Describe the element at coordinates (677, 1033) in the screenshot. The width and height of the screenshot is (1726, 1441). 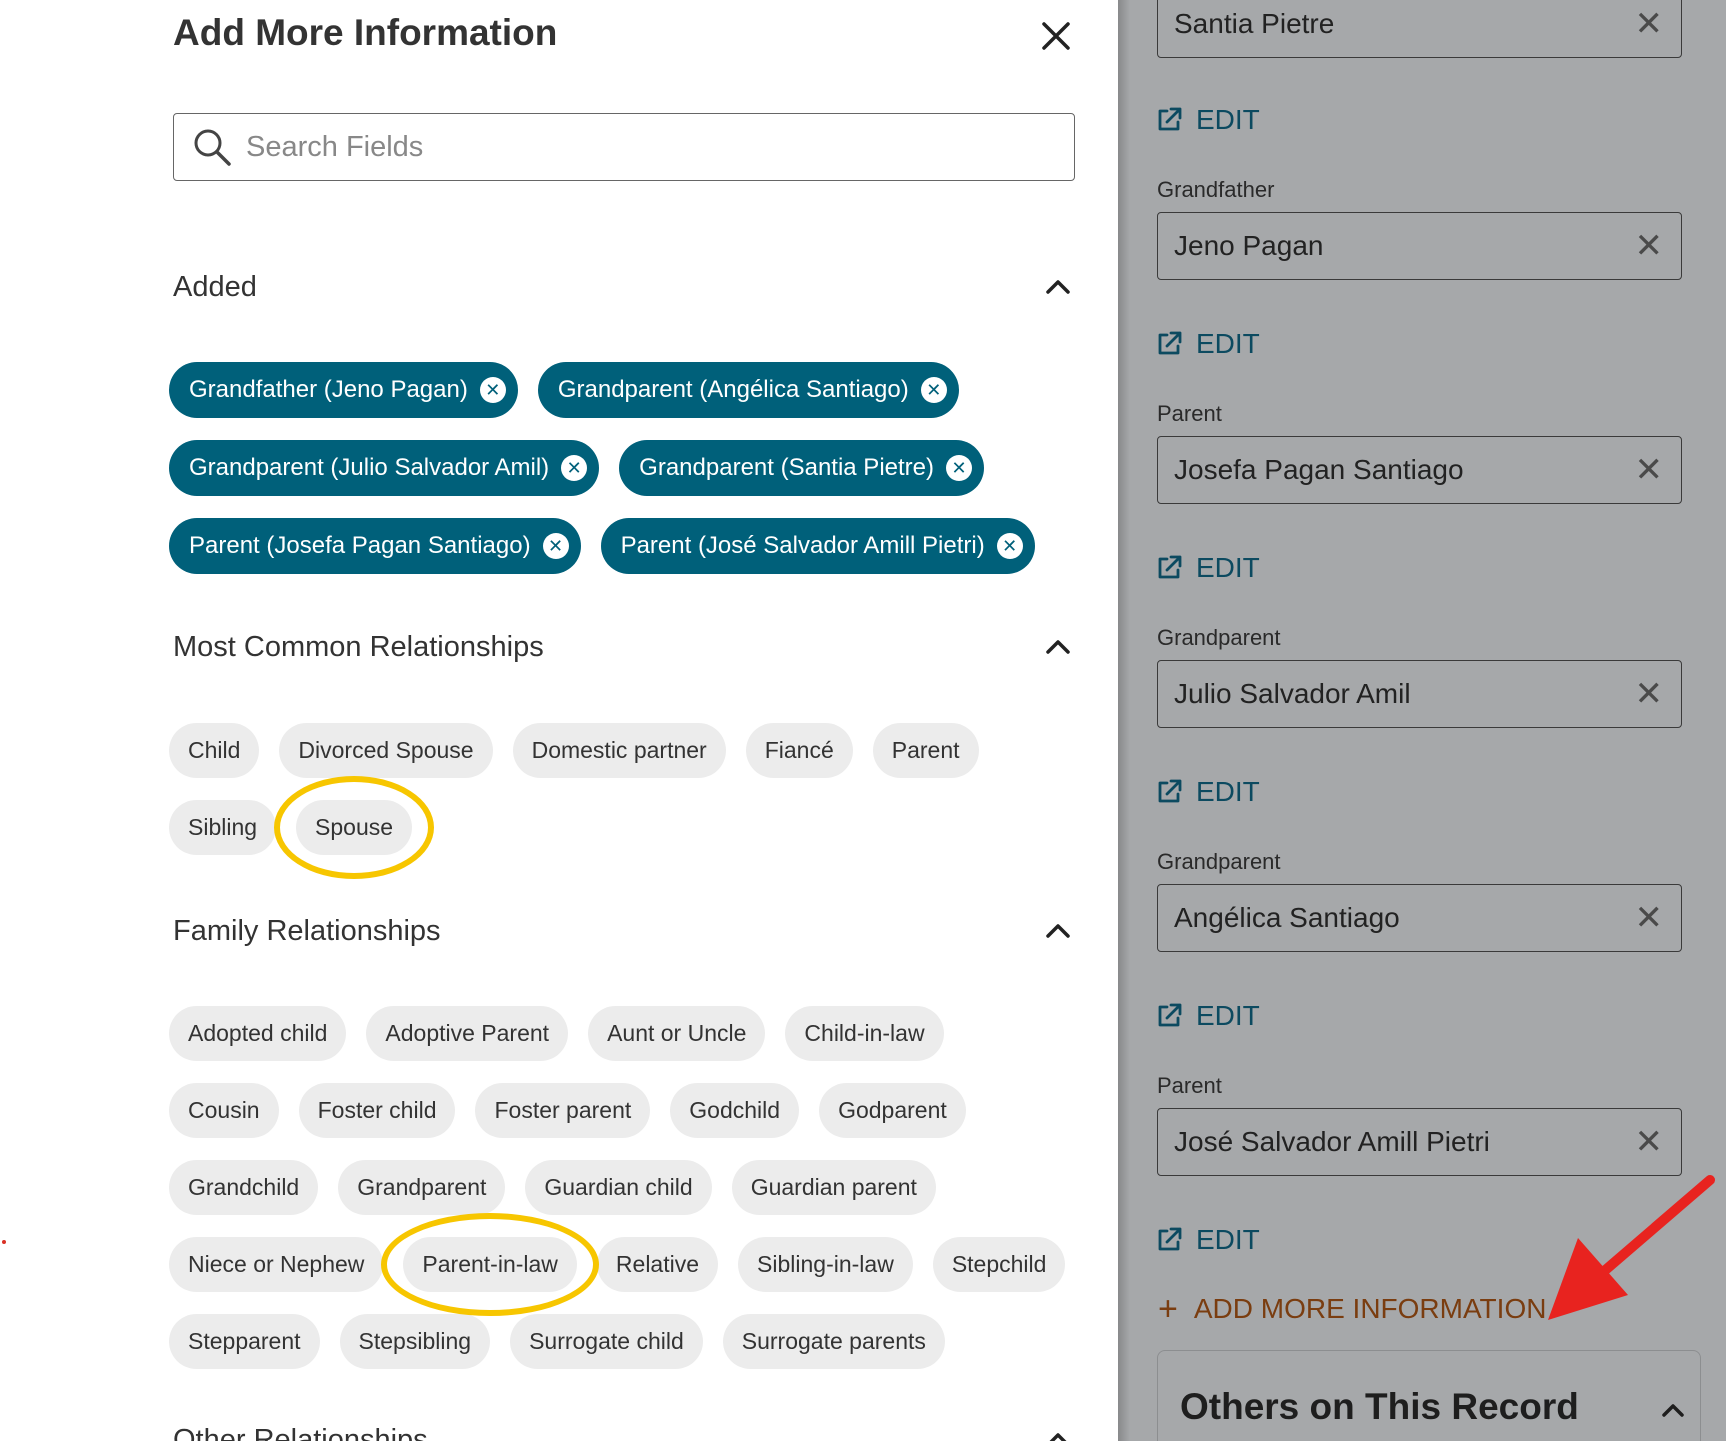
I see `relationship-chip: Aunt or Uncle` at that location.